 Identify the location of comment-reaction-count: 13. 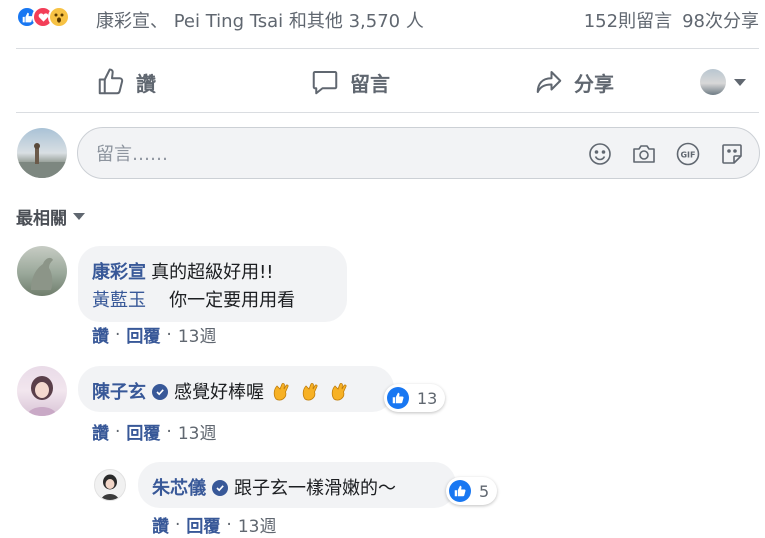
(415, 398).